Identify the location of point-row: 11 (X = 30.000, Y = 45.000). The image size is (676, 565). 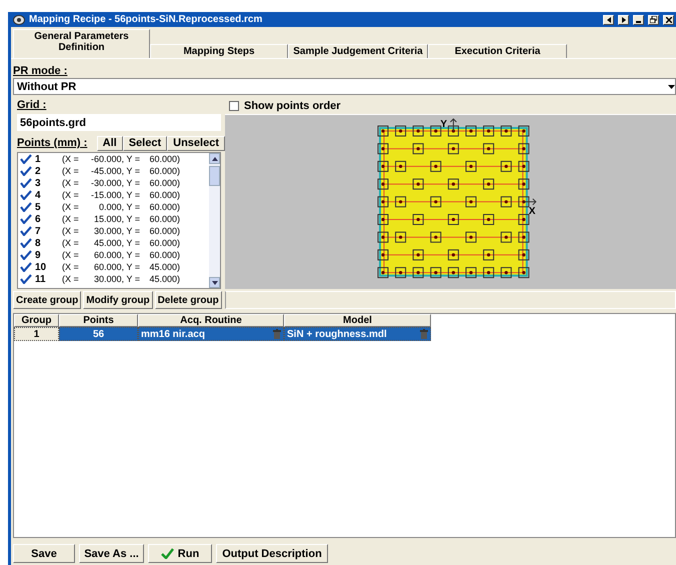
(114, 279).